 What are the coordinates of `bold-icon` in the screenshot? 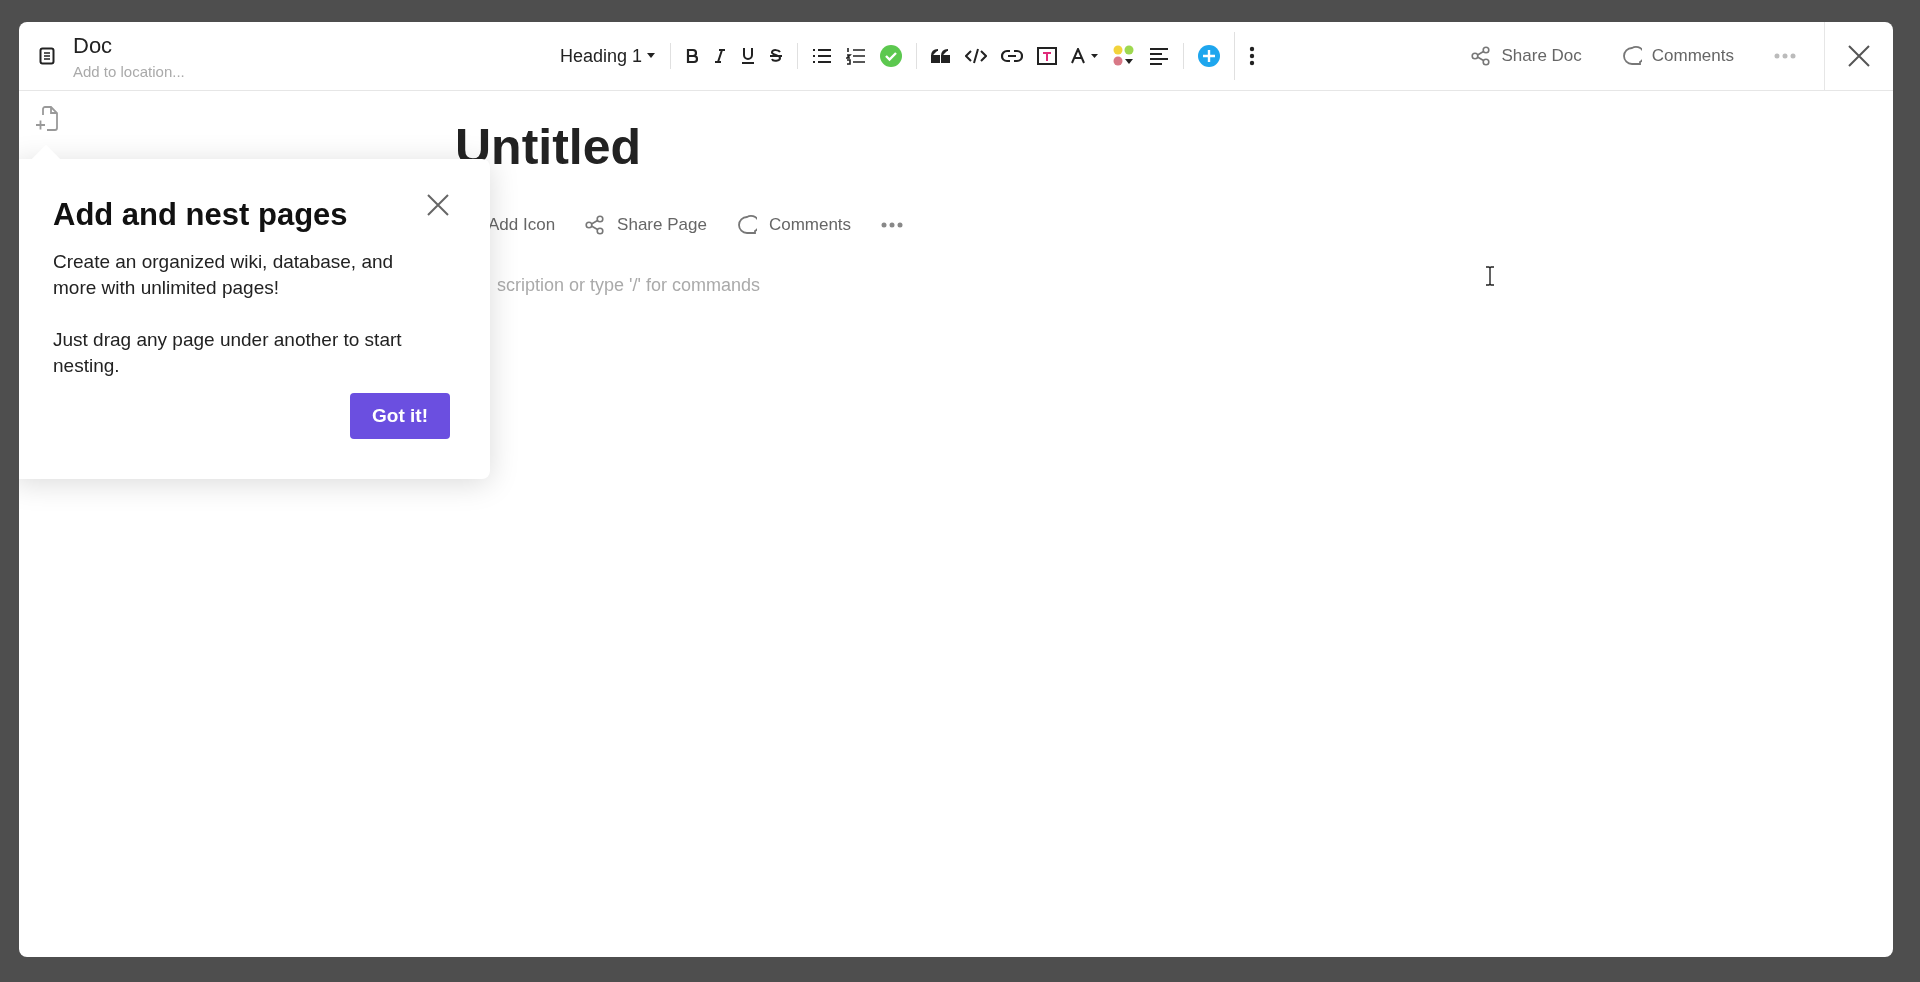 It's located at (692, 56).